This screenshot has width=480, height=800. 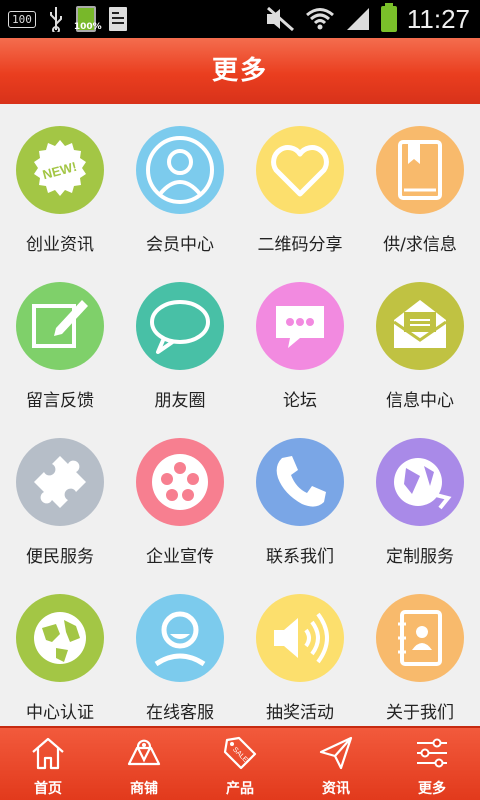 What do you see at coordinates (300, 482) in the screenshot?
I see `phone-icon` at bounding box center [300, 482].